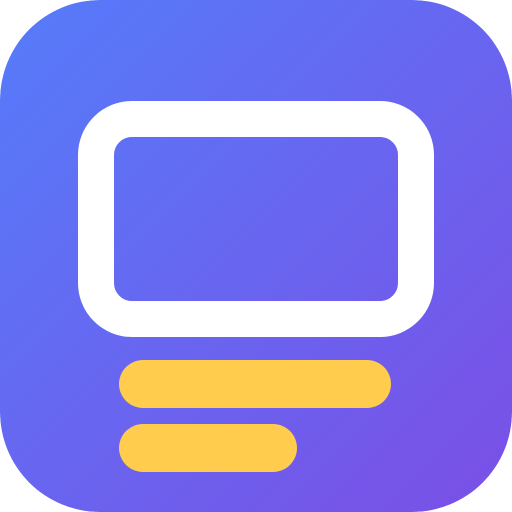 The height and width of the screenshot is (512, 512). I want to click on short-yellow-line, so click(208, 448).